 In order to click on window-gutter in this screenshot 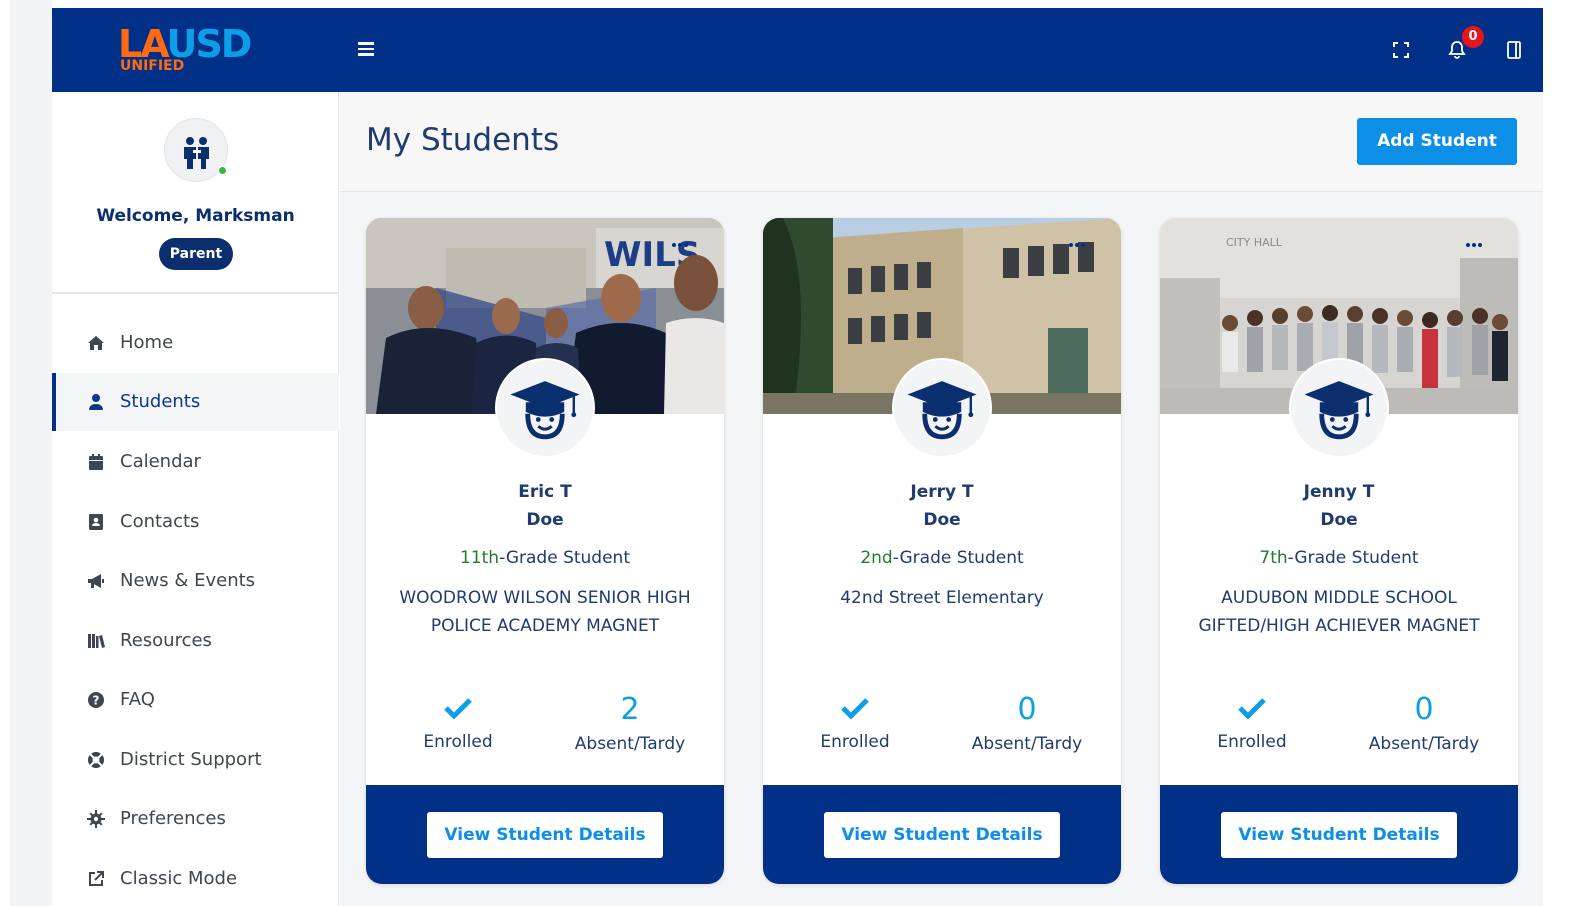, I will do `click(26, 453)`.